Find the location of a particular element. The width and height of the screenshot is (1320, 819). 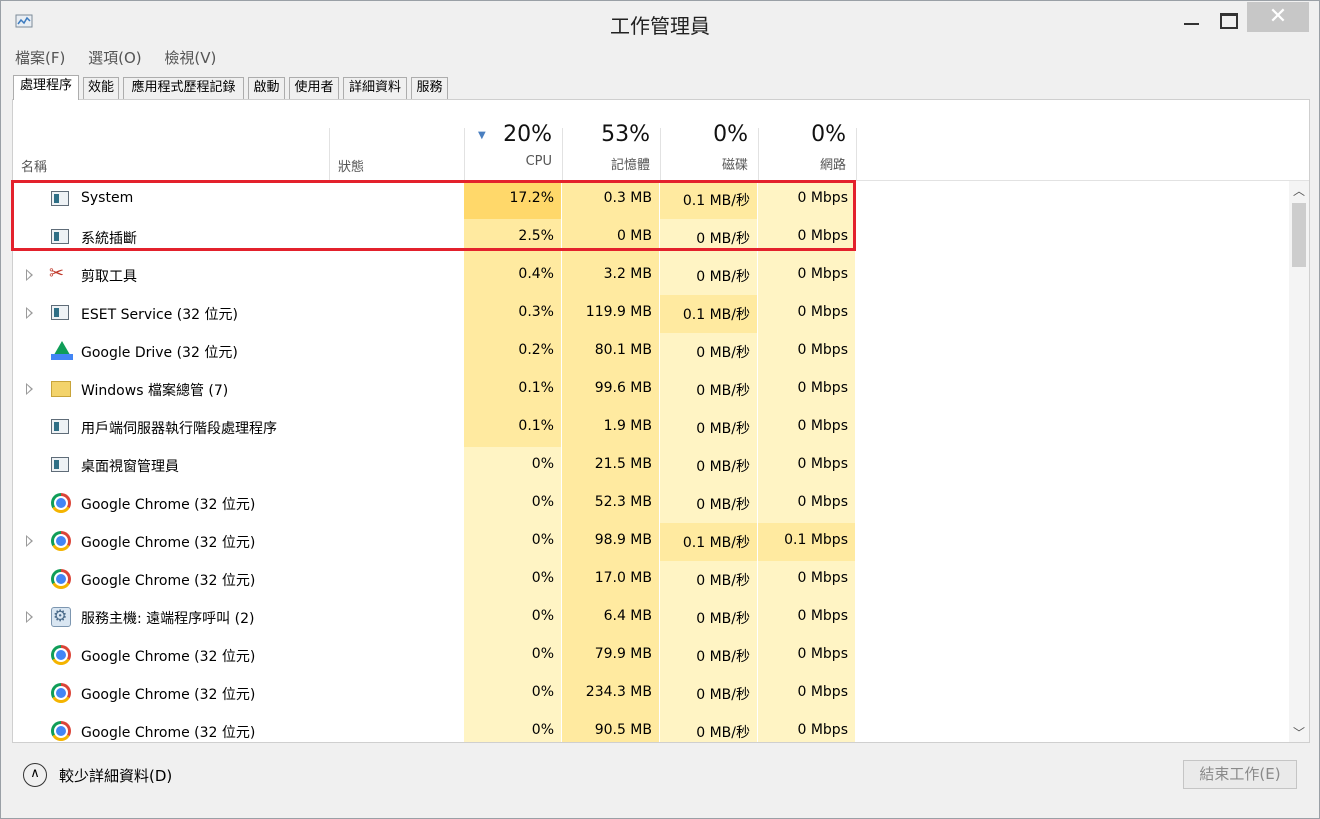

process-row: Windows 檔案總管 (7) 0.1% 99.6 MB 0 MB/秒 0 Mbps is located at coordinates (651, 390).